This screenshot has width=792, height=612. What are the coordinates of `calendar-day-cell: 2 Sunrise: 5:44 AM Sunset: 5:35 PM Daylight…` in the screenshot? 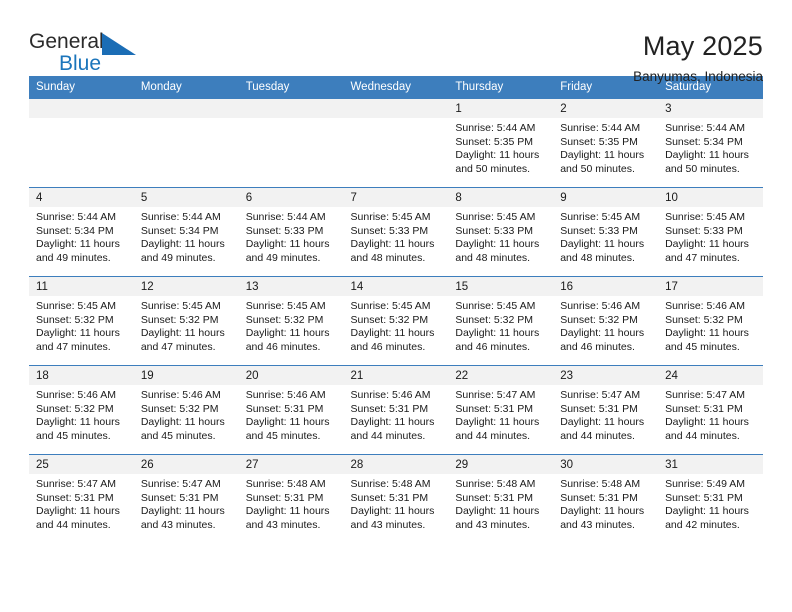 It's located at (606, 143).